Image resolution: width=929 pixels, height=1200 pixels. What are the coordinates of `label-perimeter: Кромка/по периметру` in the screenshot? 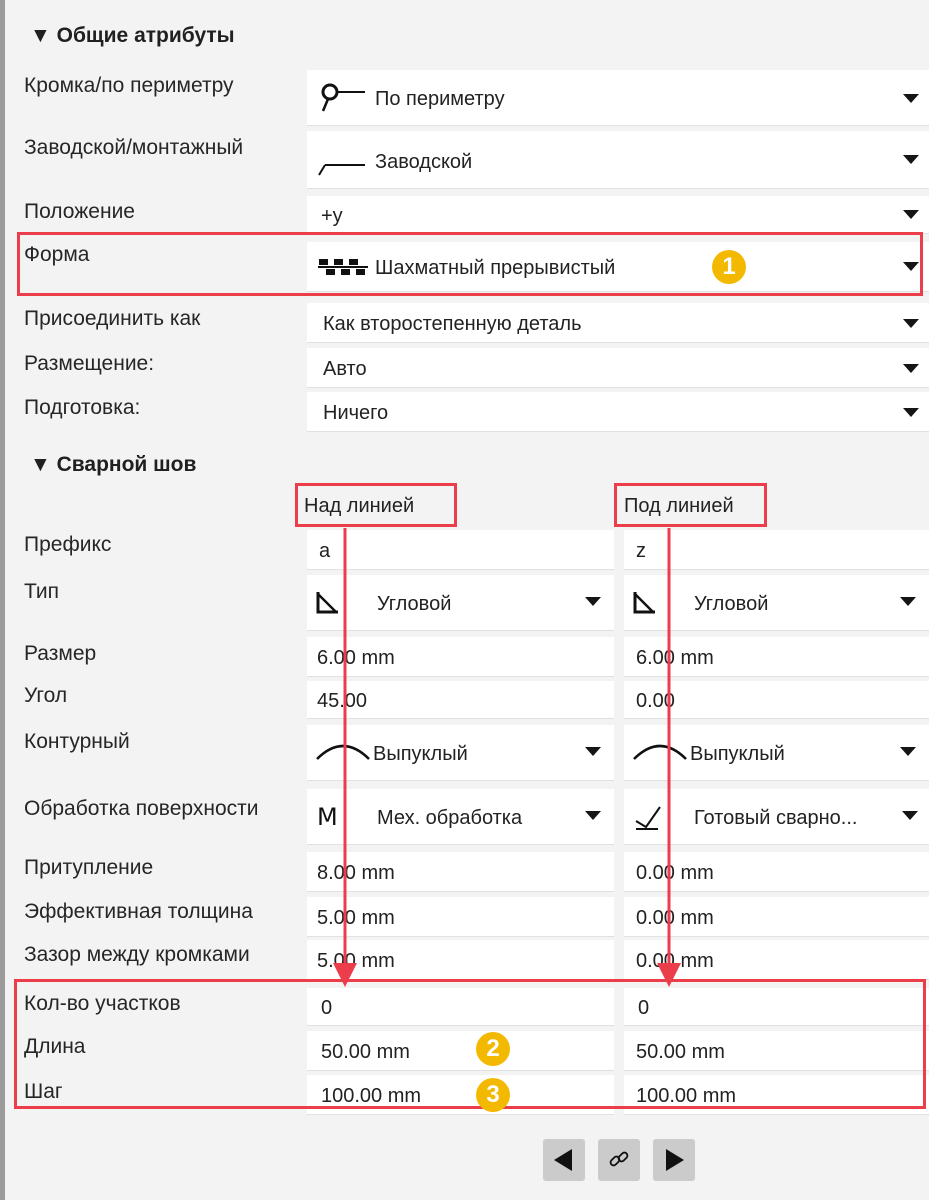 It's located at (129, 85).